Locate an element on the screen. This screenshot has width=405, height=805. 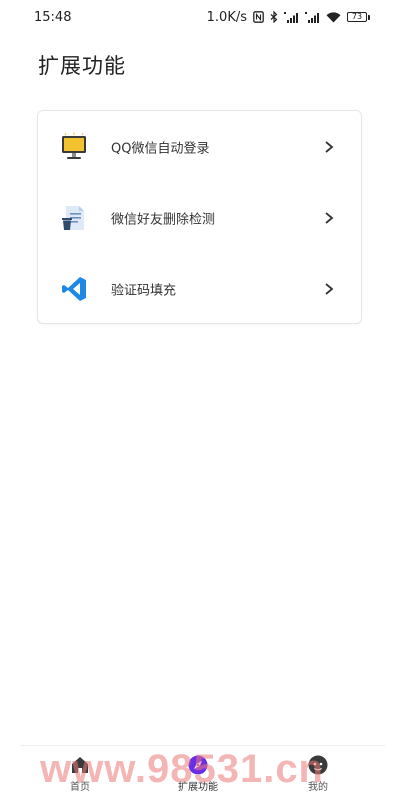
battery-icon: 73 is located at coordinates (358, 17).